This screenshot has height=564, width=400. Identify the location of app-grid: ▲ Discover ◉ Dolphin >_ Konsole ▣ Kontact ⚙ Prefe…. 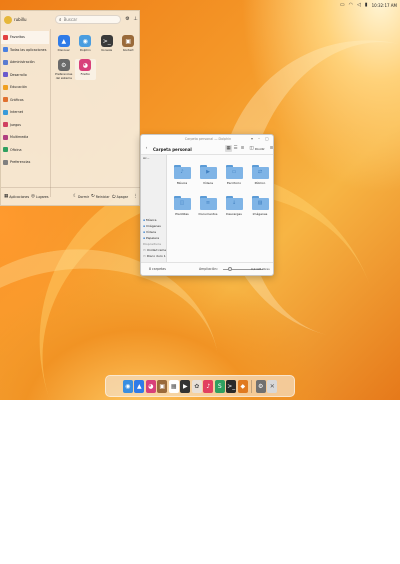
(96, 58).